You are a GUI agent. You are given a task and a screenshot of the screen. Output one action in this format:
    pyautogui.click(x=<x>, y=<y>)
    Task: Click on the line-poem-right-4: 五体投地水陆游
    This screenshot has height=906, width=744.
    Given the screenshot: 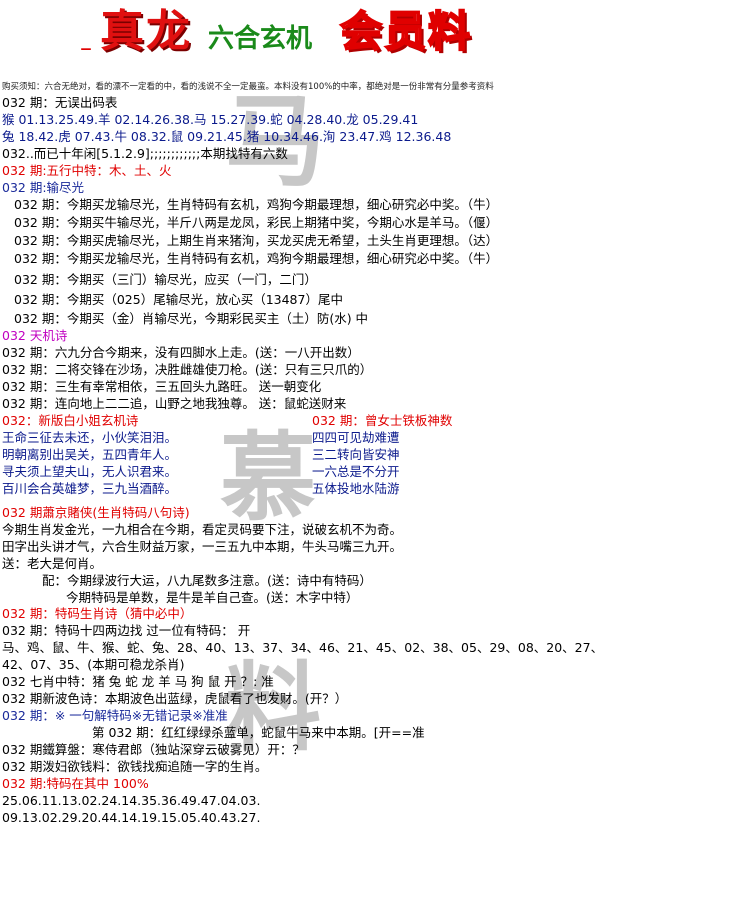 What is the action you would take?
    pyautogui.click(x=356, y=488)
    